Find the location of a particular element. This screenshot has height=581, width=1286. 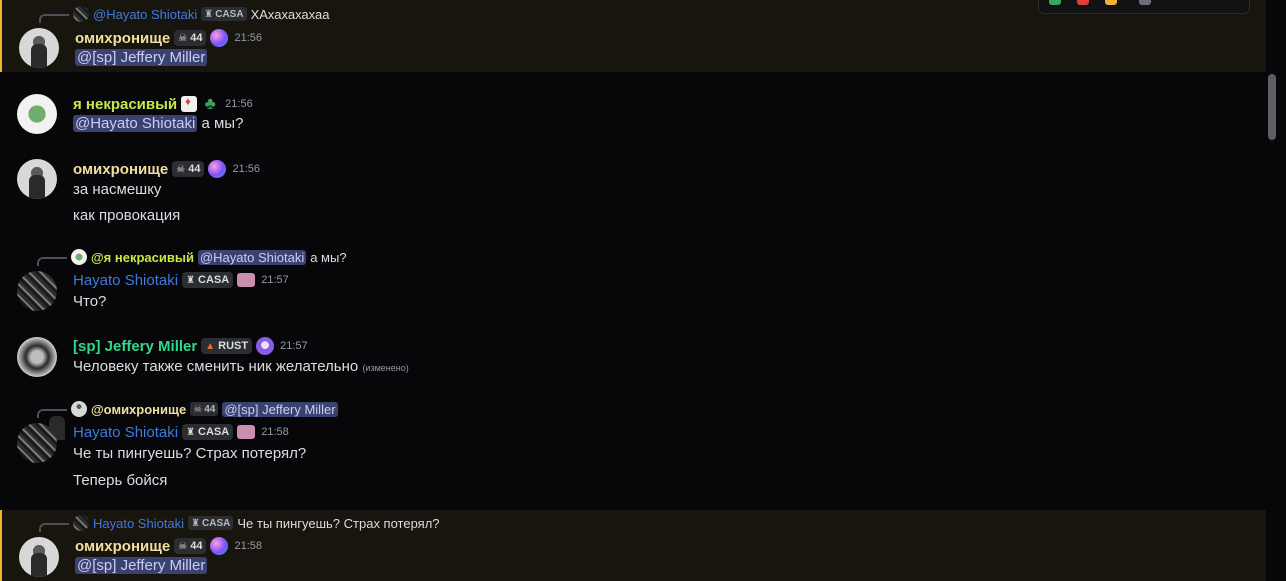

reaction-heart-icon is located at coordinates (1083, 2).